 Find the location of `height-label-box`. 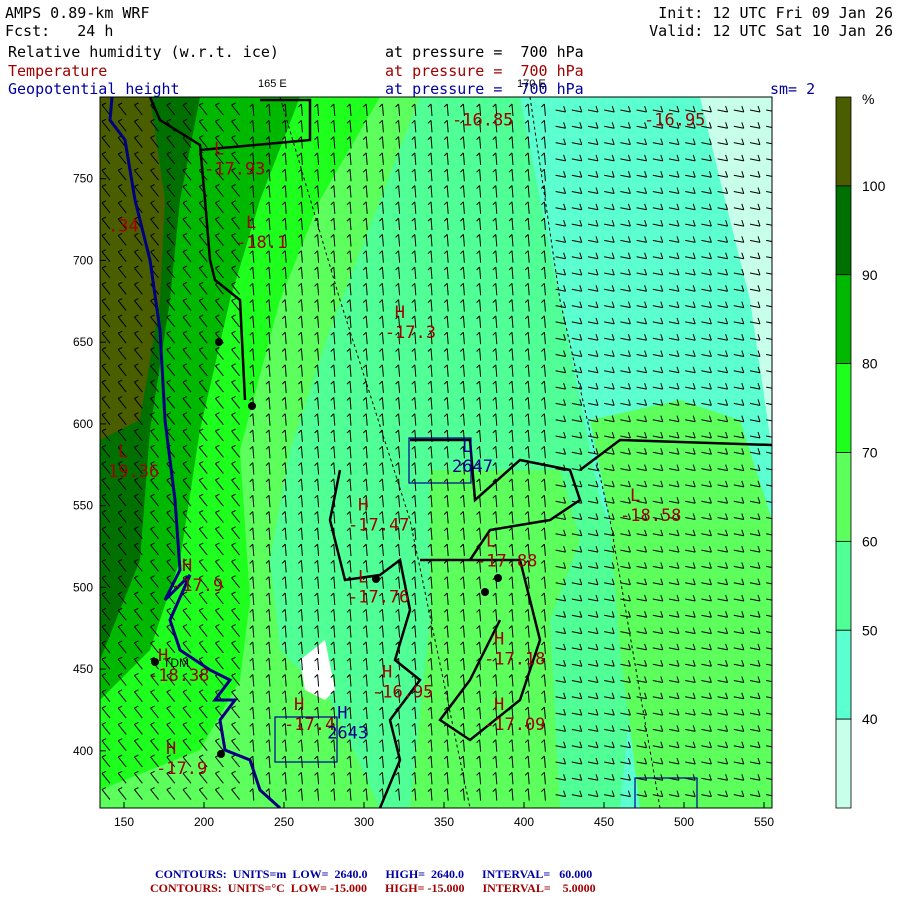

height-label-box is located at coordinates (666, 792).